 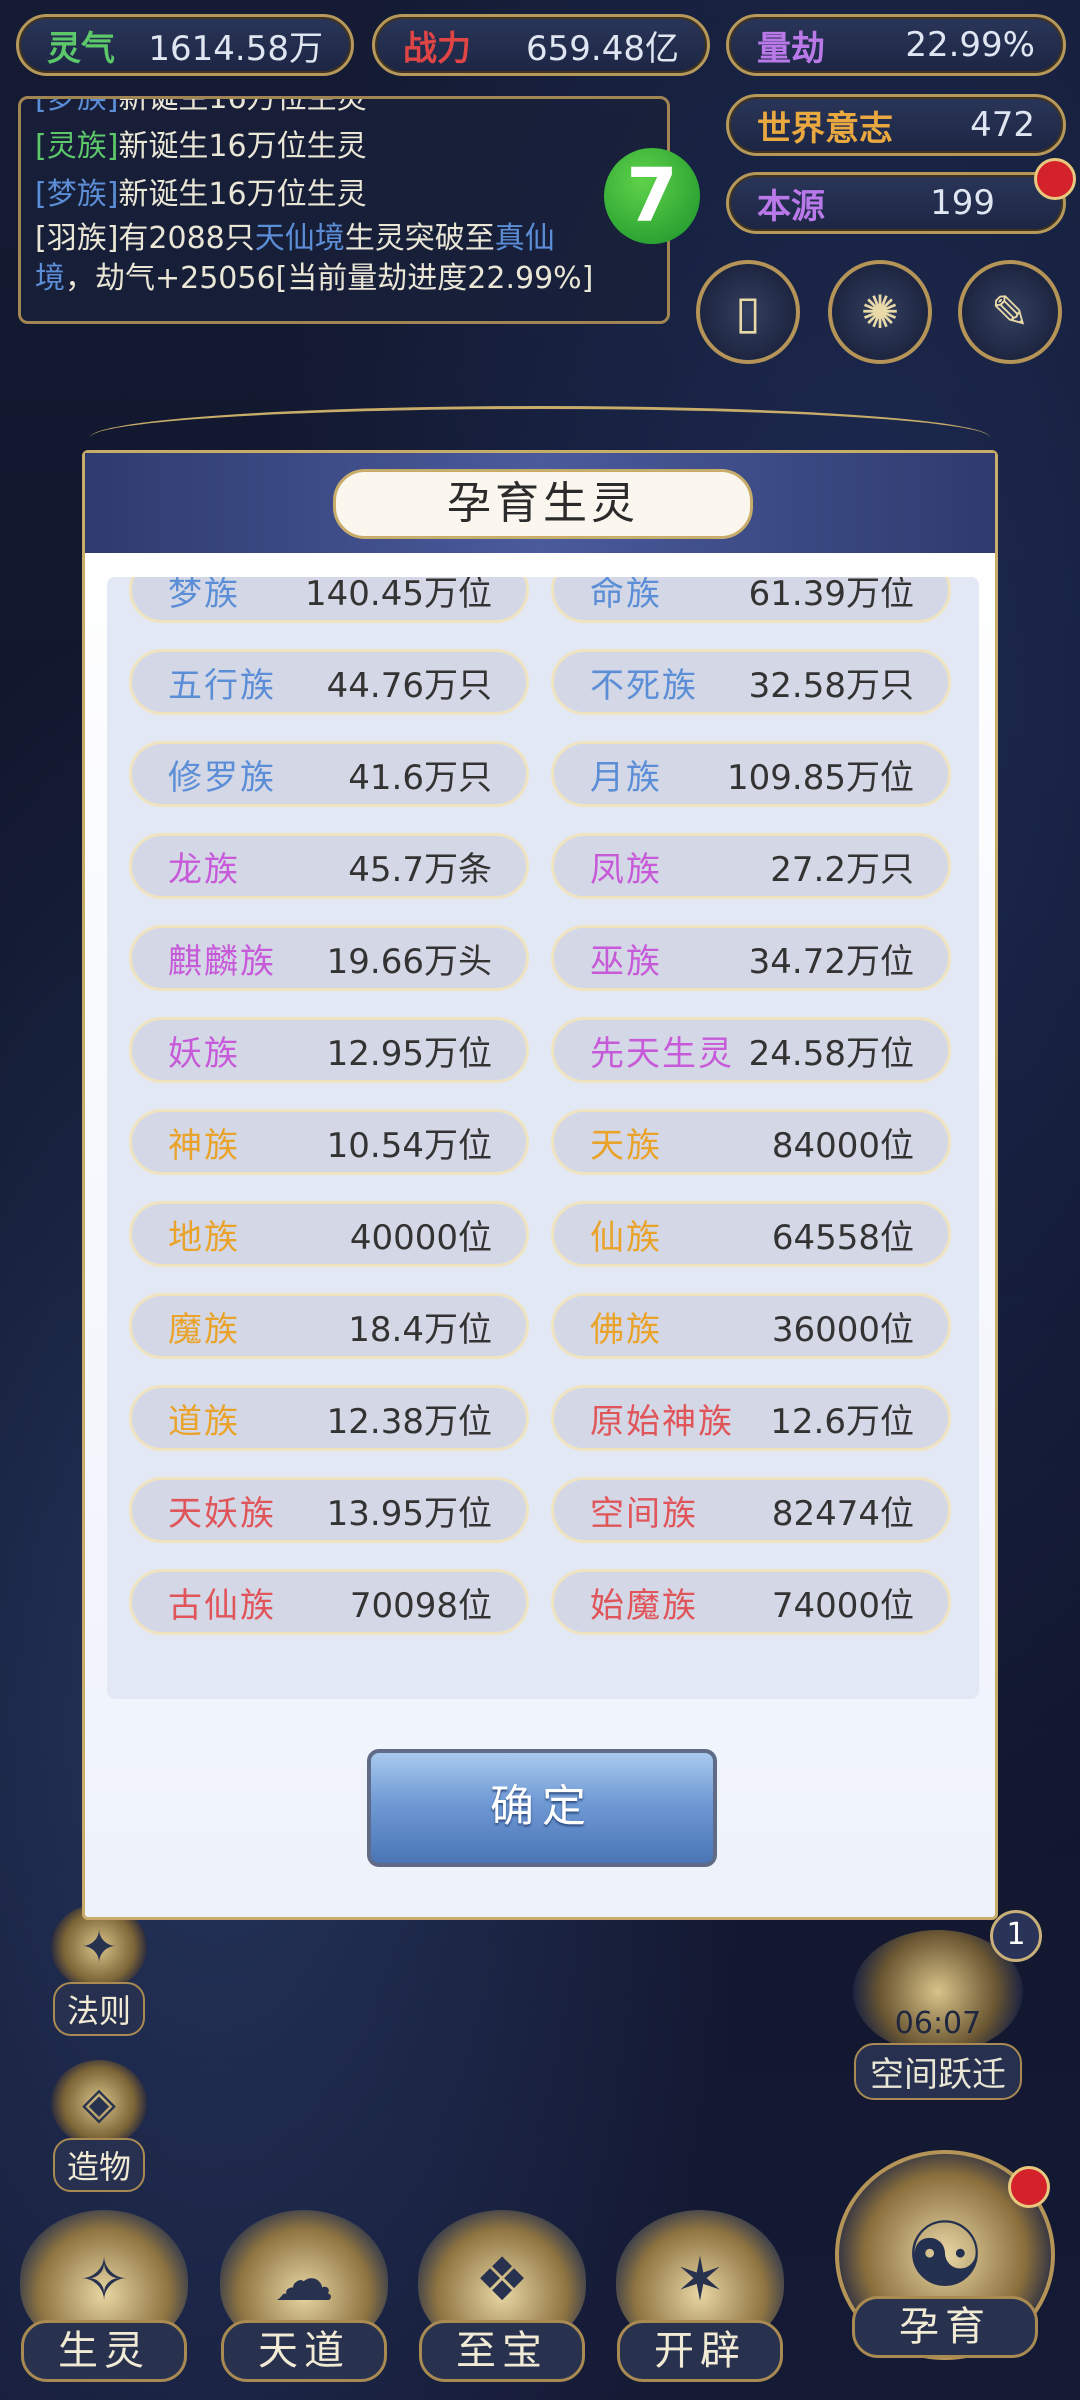 I want to click on race-item: 先天生灵 24.58万位, so click(x=751, y=1050).